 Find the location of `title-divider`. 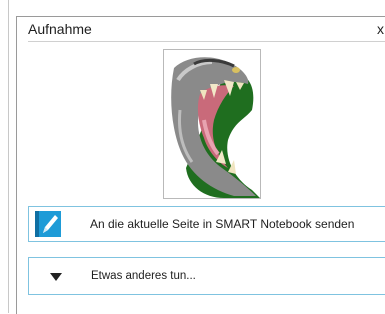

title-divider is located at coordinates (206, 41).